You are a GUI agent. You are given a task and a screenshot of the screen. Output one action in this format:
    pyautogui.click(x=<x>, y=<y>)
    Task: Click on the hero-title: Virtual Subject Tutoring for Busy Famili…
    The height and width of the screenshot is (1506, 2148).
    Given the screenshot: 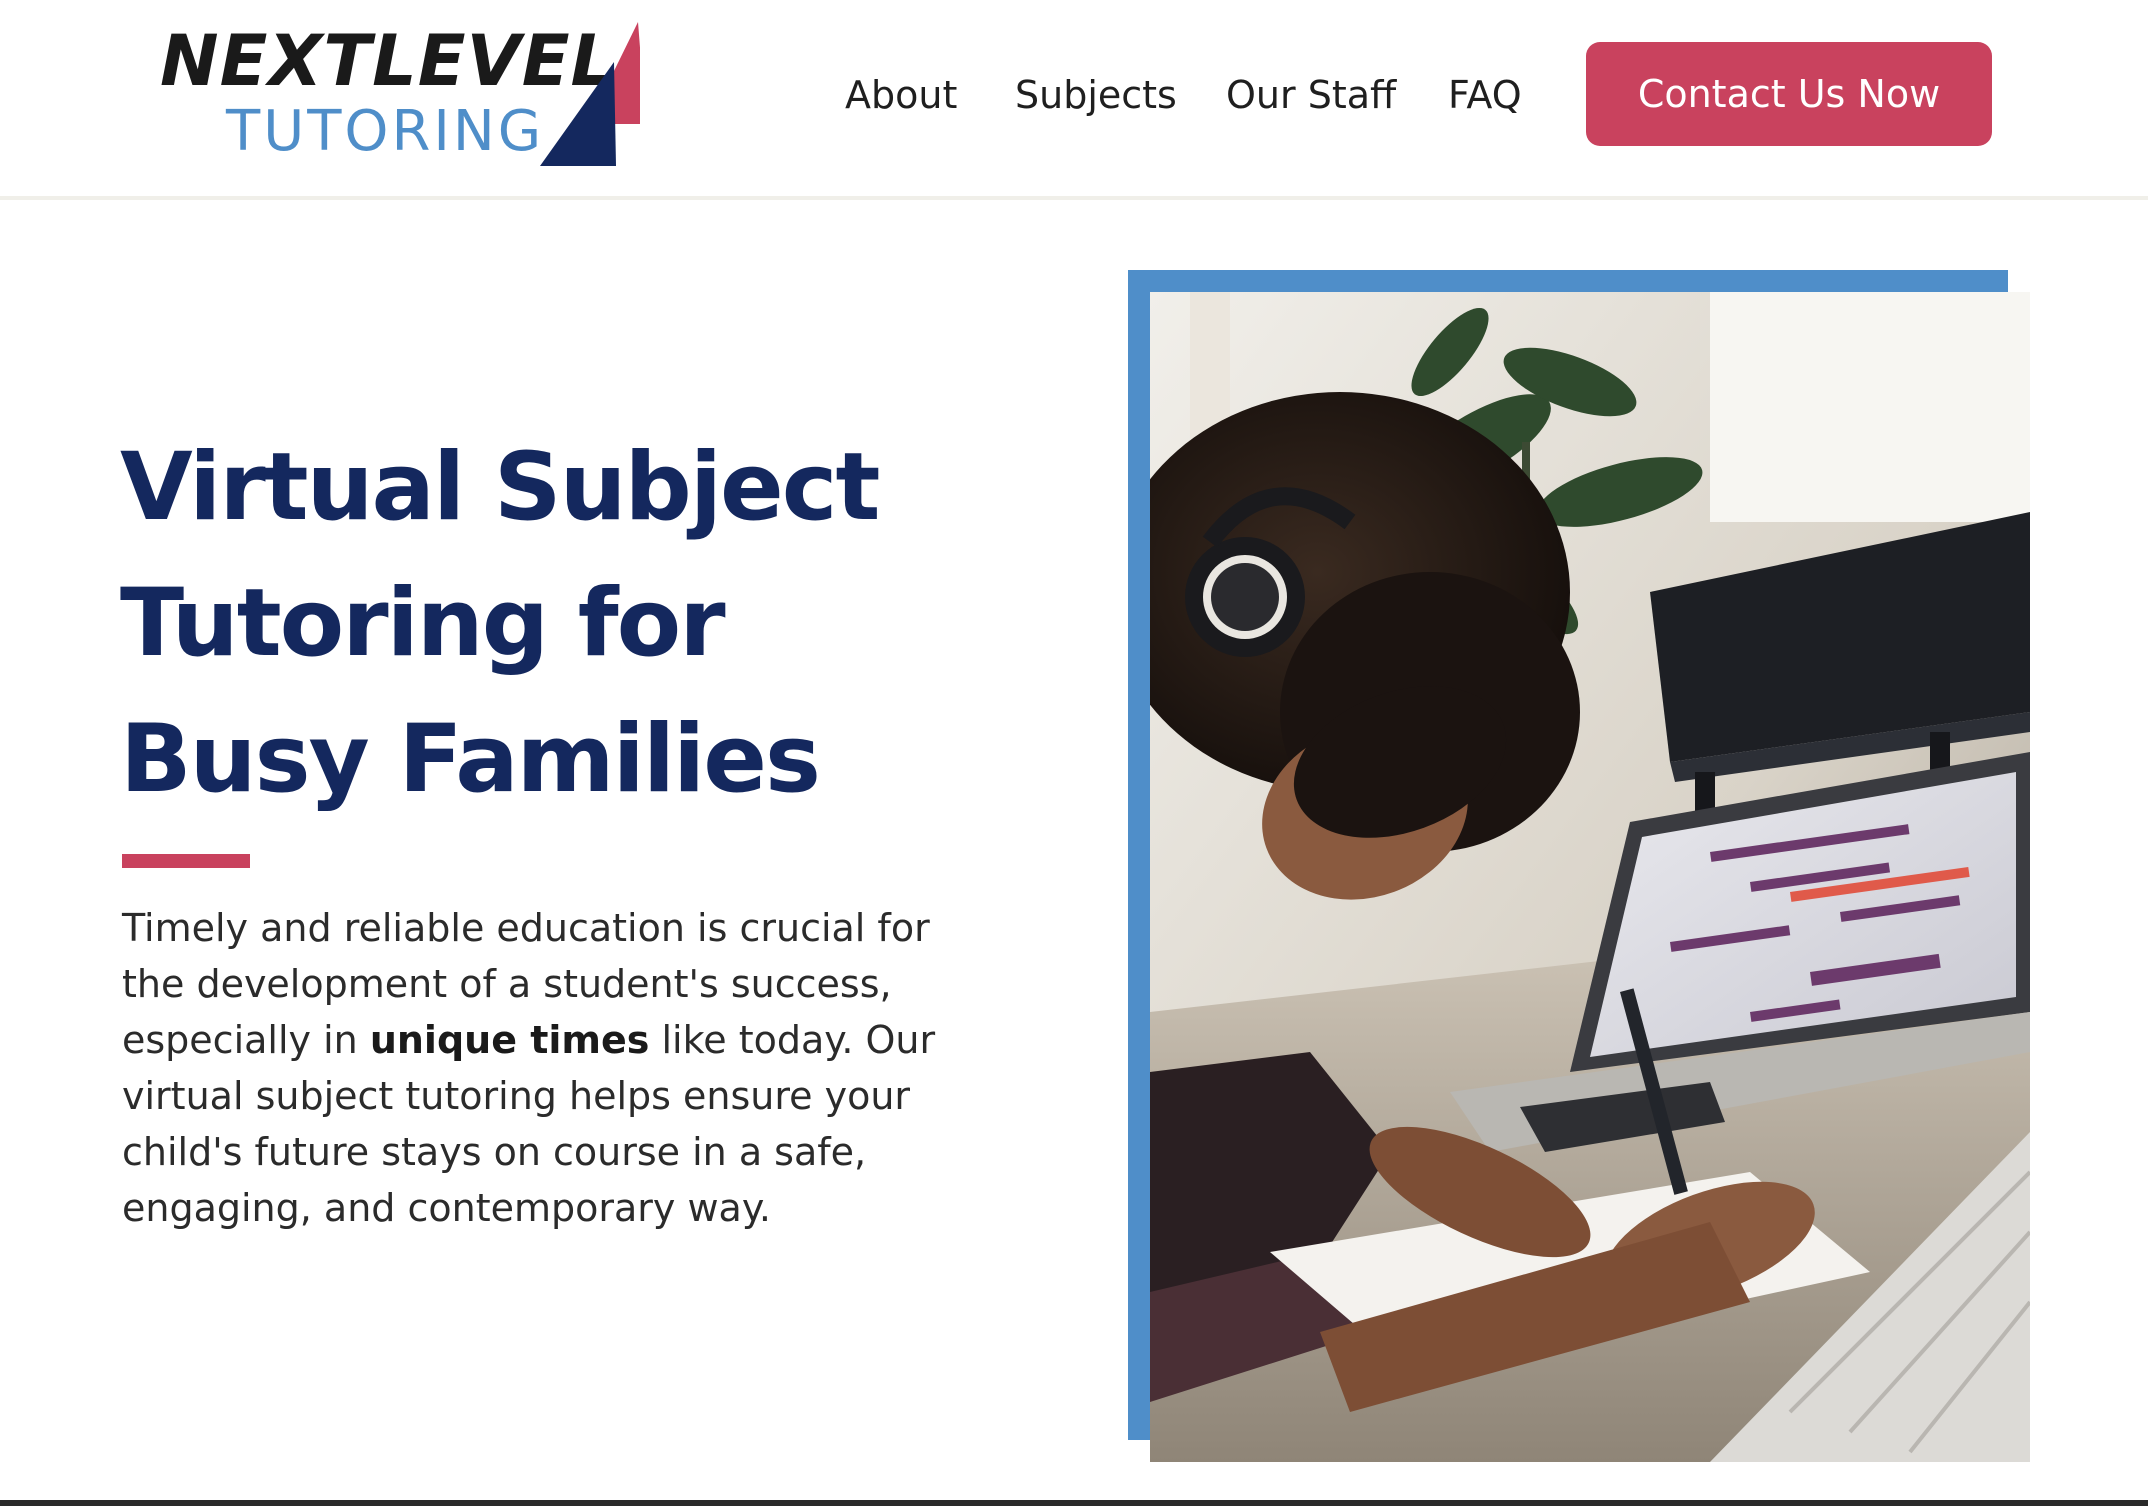 What is the action you would take?
    pyautogui.click(x=550, y=624)
    